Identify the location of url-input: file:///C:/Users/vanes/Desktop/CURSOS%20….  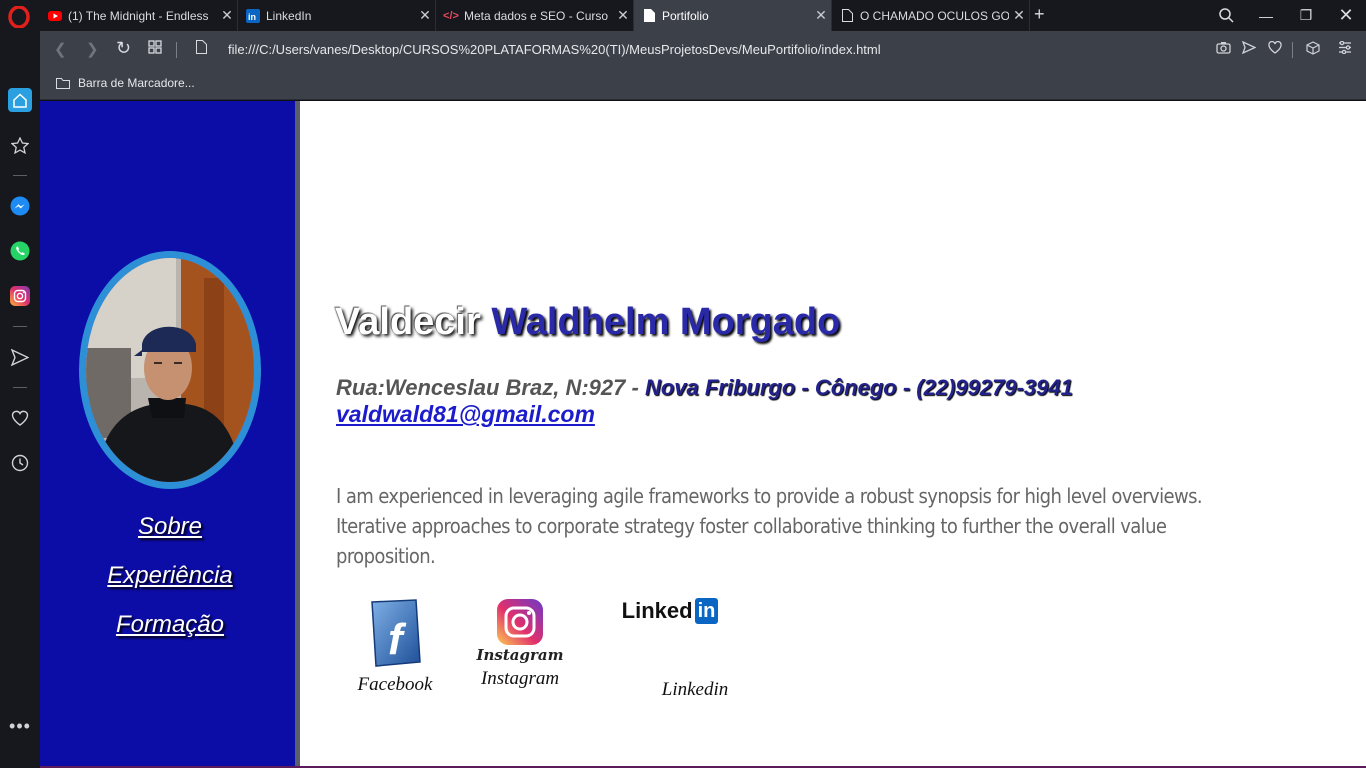
(554, 49).